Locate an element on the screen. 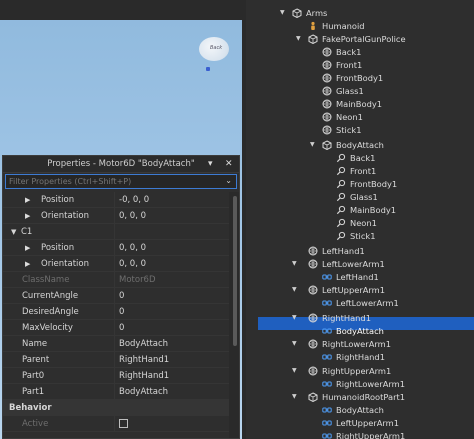 The width and height of the screenshot is (474, 439). property-value is located at coordinates (117, 231).